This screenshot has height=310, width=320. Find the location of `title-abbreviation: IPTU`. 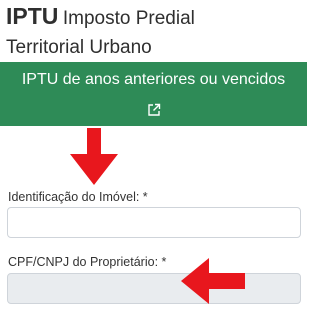

title-abbreviation: IPTU is located at coordinates (32, 16).